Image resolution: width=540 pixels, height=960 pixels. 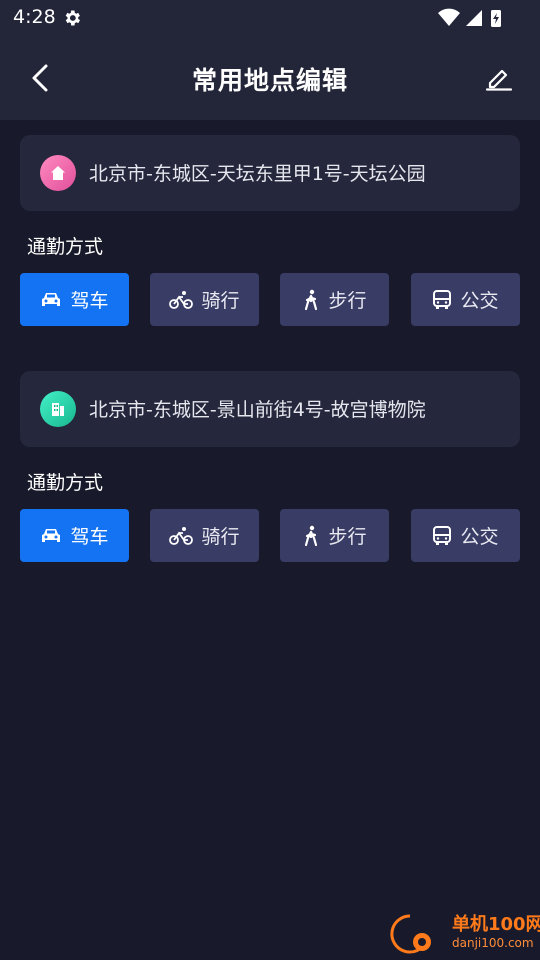 I want to click on building-icon, so click(x=58, y=409).